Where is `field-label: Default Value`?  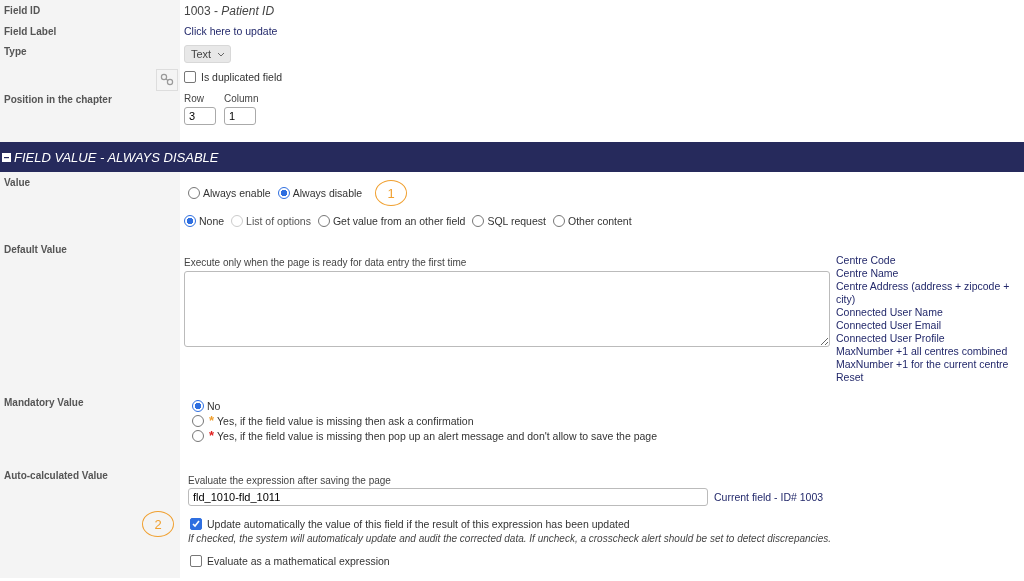 field-label: Default Value is located at coordinates (35, 249).